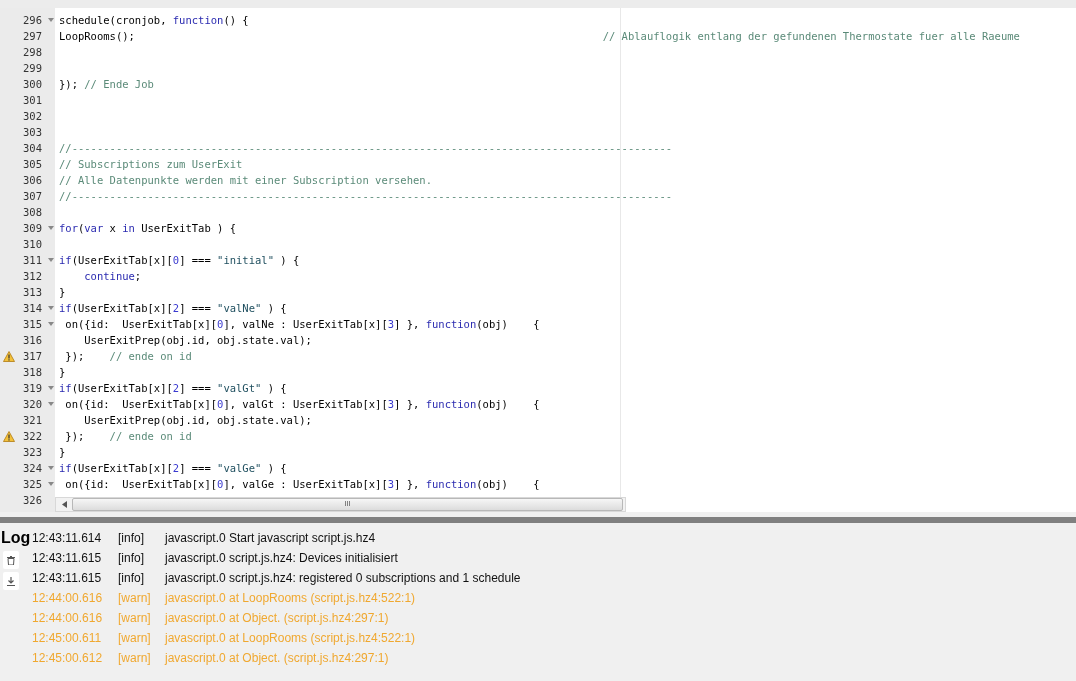  What do you see at coordinates (173, 308) in the screenshot?
I see `code-line: if(UserExitTab[x][2] === "valNe" ) {` at bounding box center [173, 308].